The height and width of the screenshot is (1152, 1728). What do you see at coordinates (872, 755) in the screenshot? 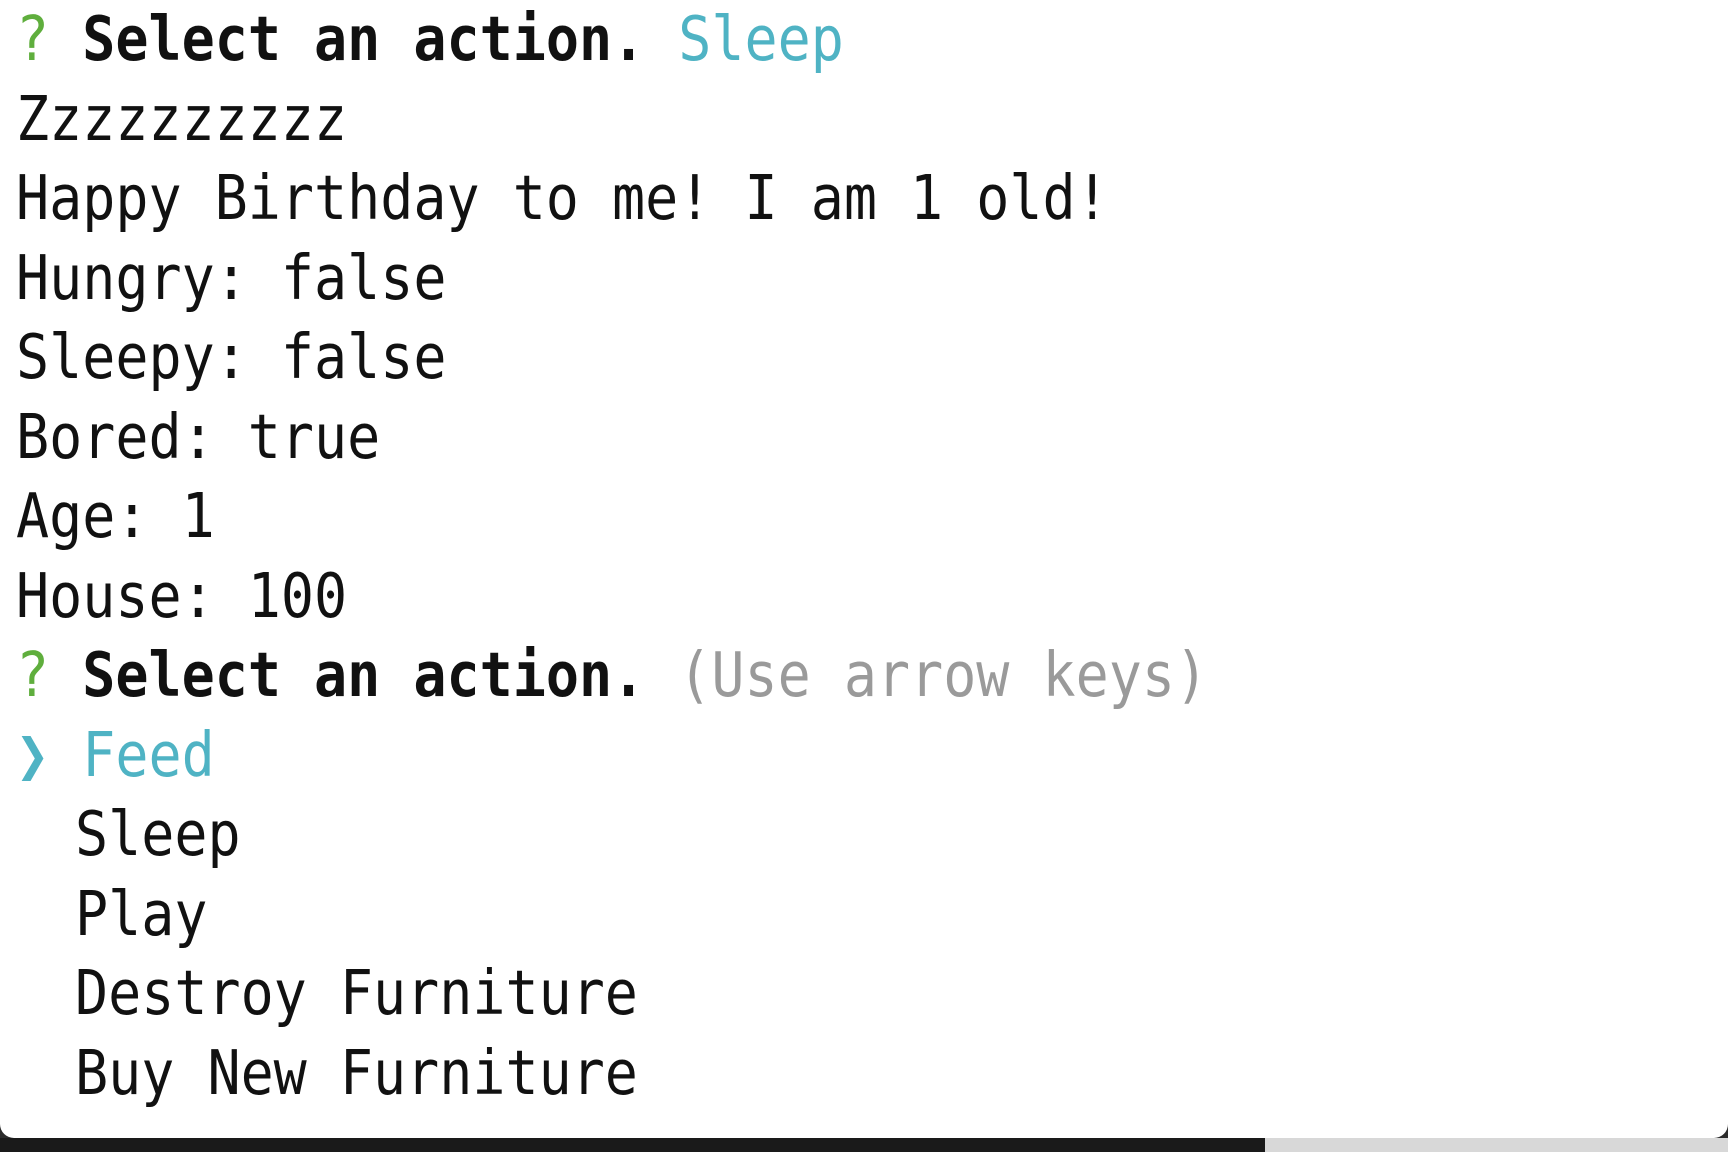
I see `menu-option-feed: ❯ Feed` at bounding box center [872, 755].